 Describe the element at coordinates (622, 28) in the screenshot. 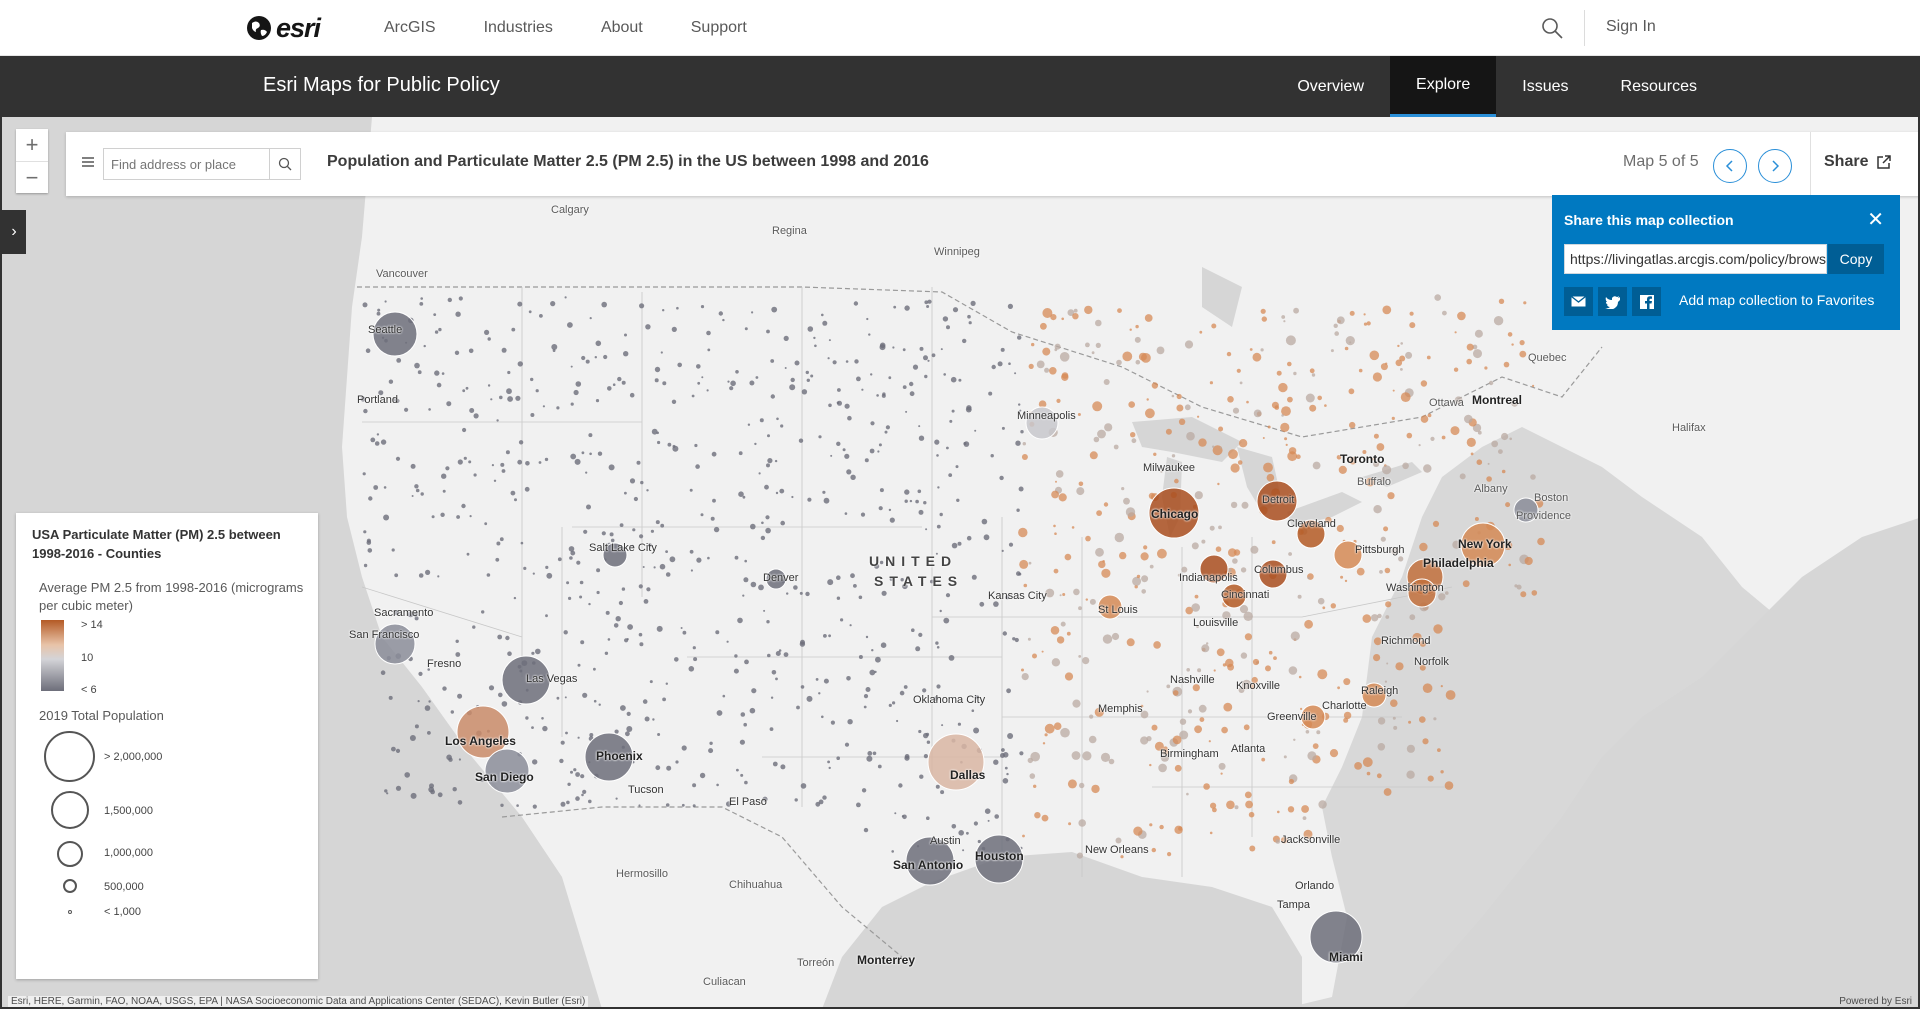

I see `nav-link-about: About` at that location.